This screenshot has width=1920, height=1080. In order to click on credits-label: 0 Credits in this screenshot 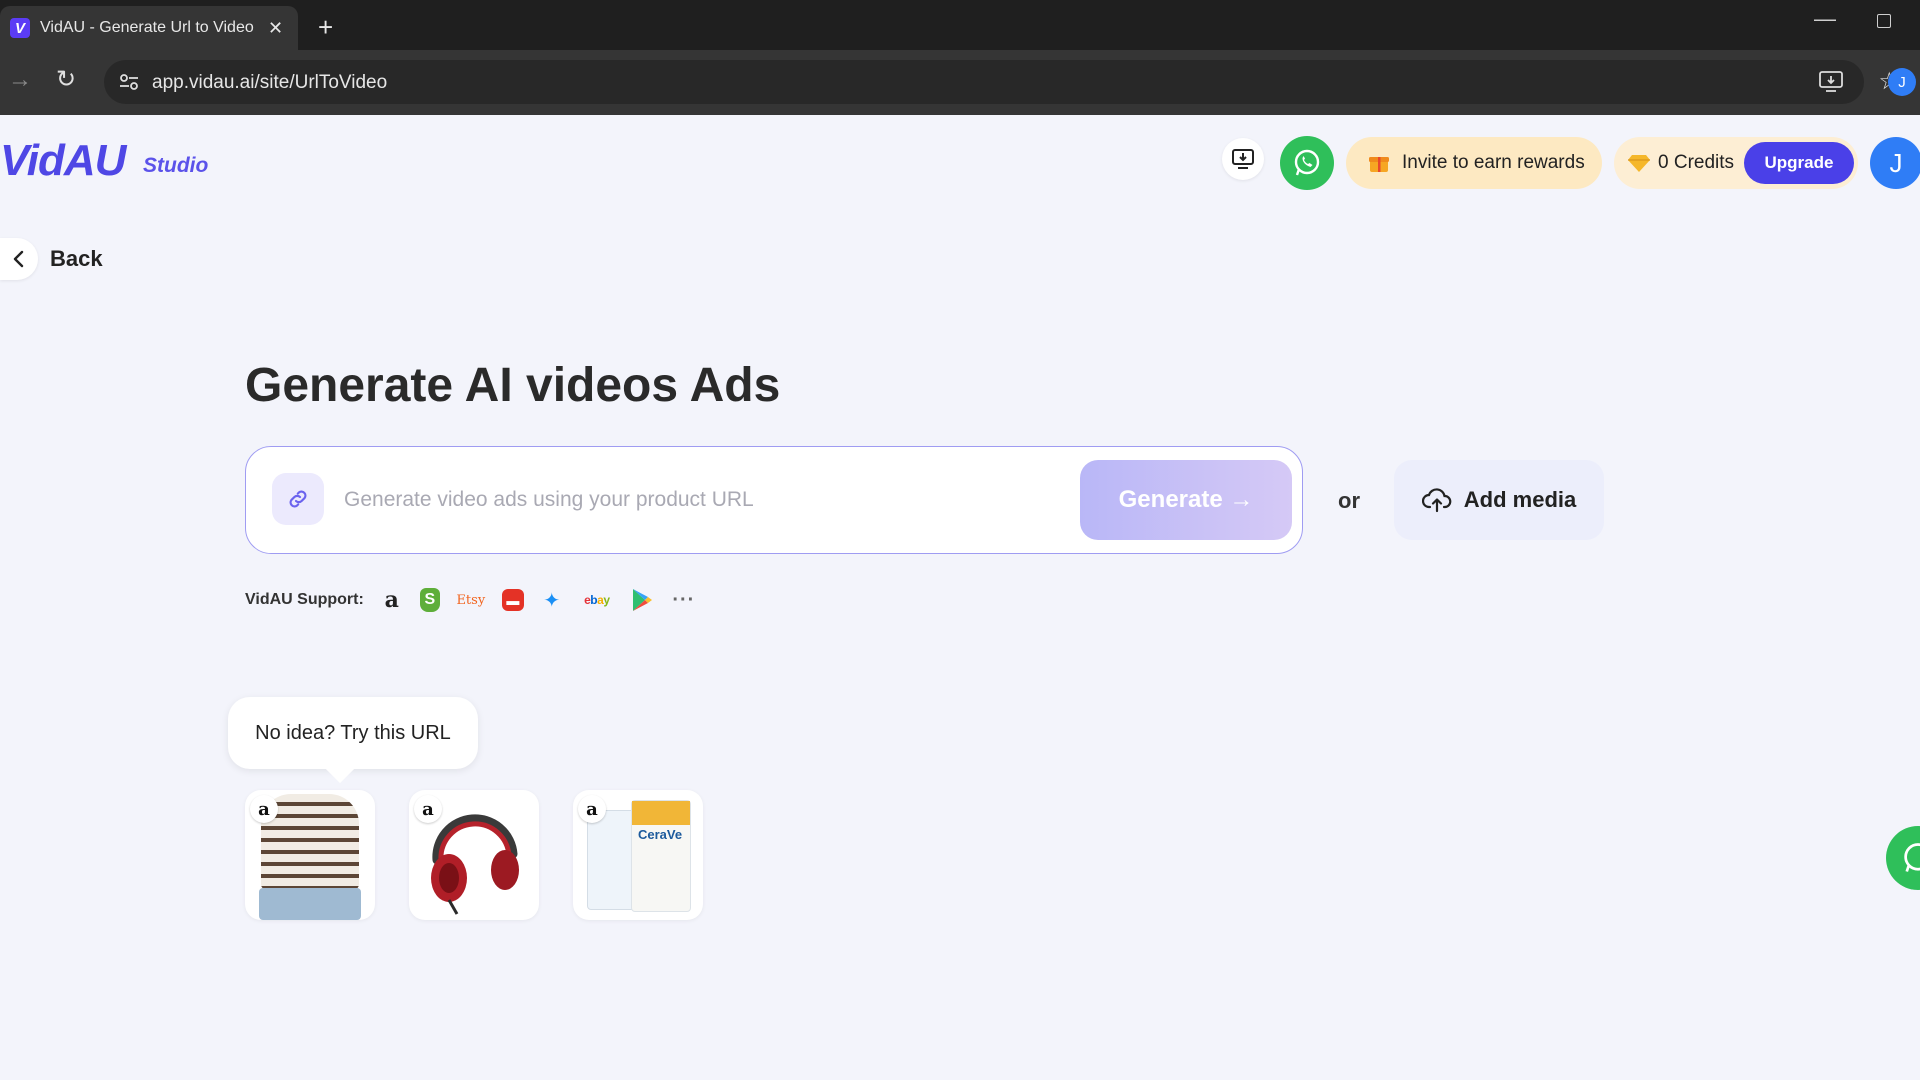, I will do `click(1696, 162)`.